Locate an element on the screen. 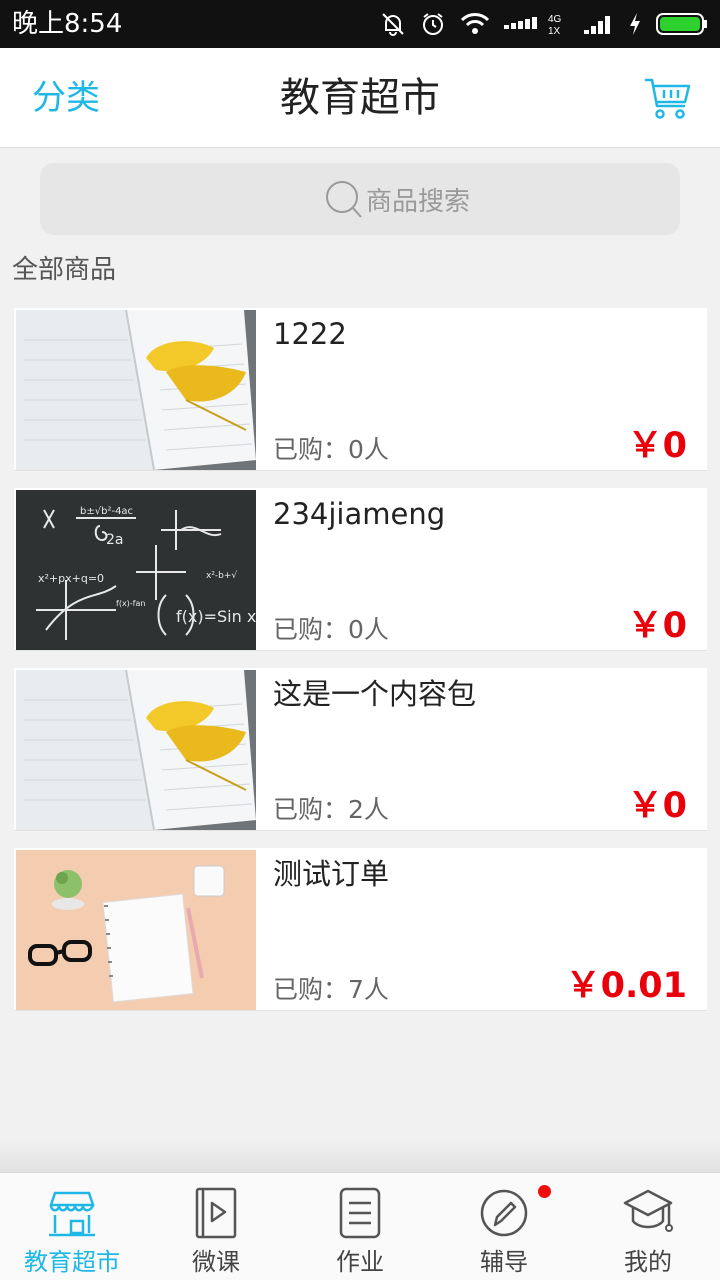  tab-store: 教育超市 is located at coordinates (72, 1226).